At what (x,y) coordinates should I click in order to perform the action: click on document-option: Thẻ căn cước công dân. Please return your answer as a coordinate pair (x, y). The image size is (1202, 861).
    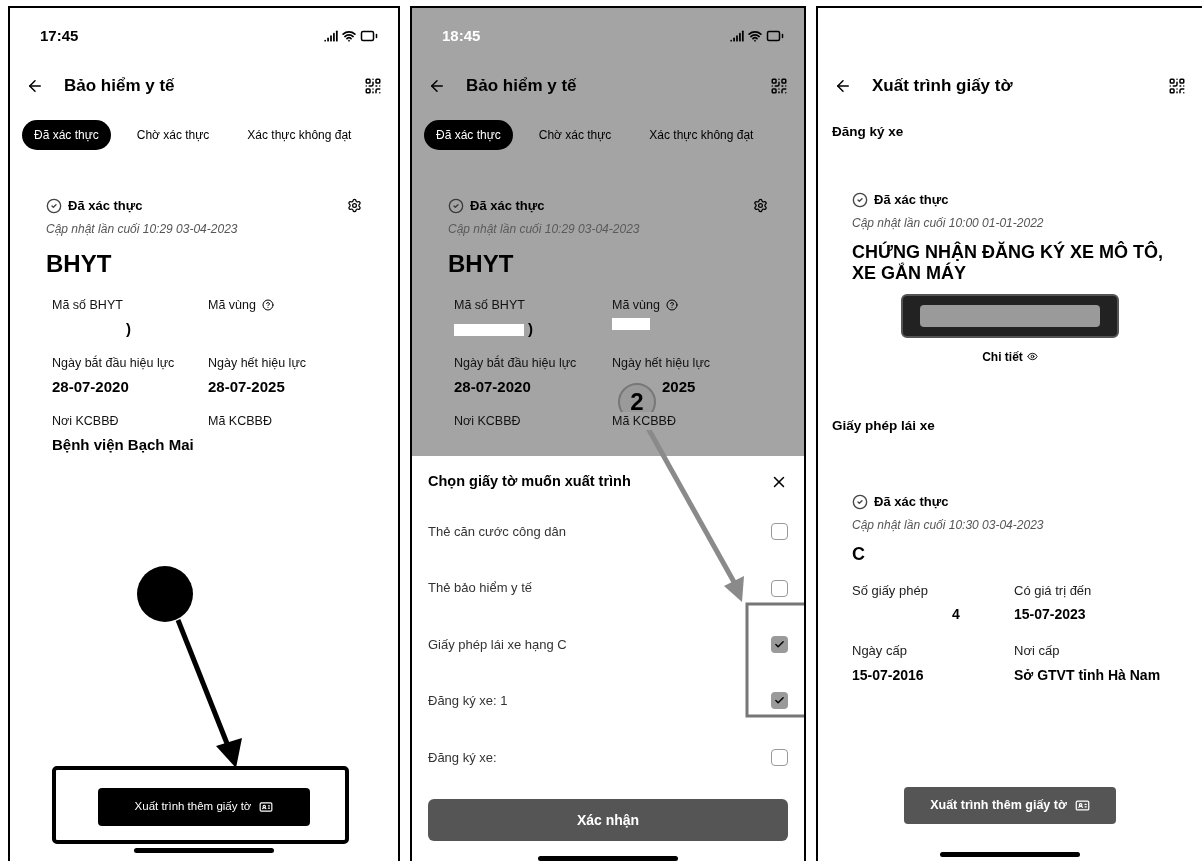
    Looking at the image, I should click on (497, 531).